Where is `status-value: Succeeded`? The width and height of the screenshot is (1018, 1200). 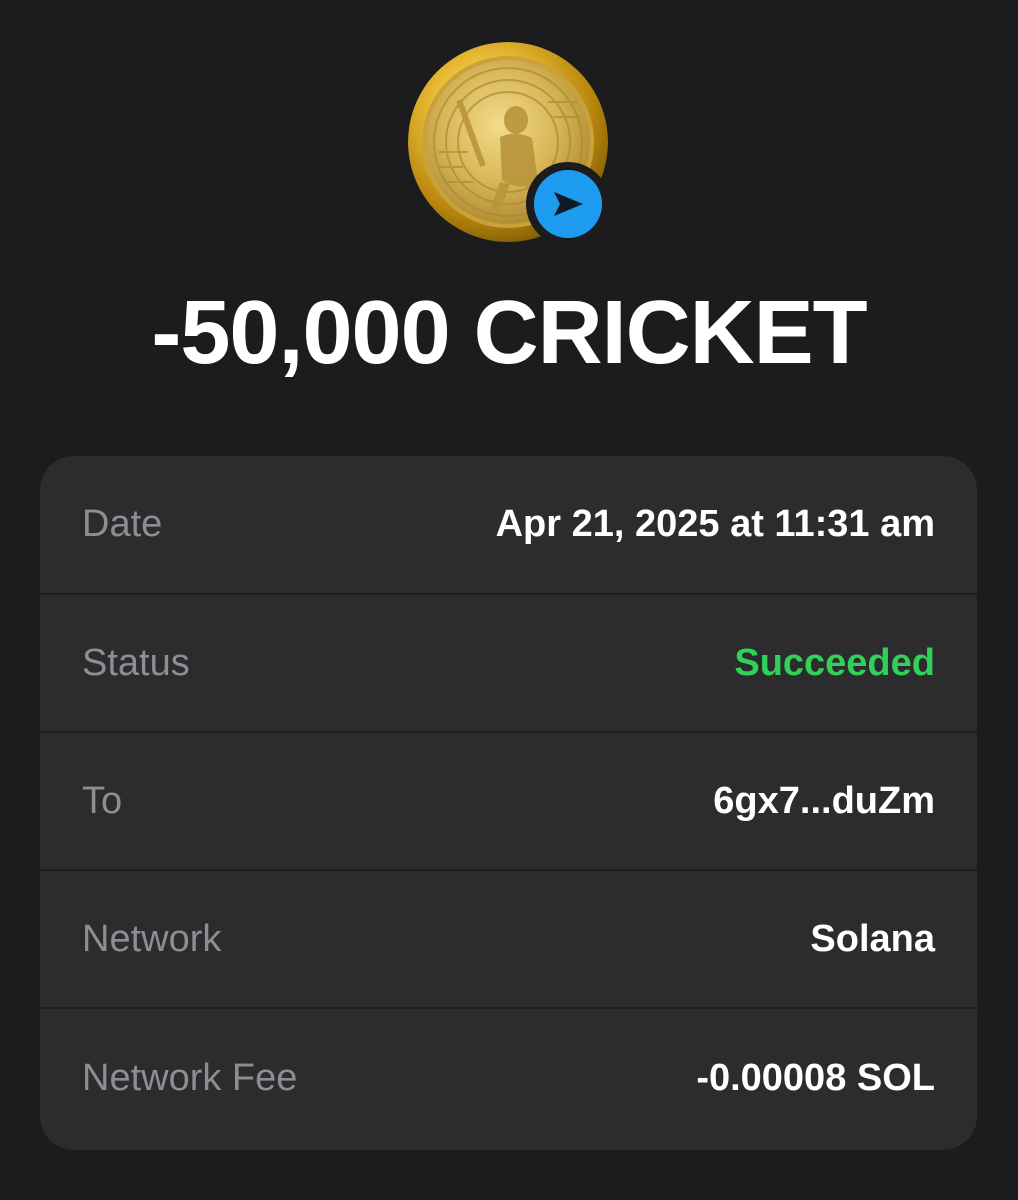 status-value: Succeeded is located at coordinates (834, 662).